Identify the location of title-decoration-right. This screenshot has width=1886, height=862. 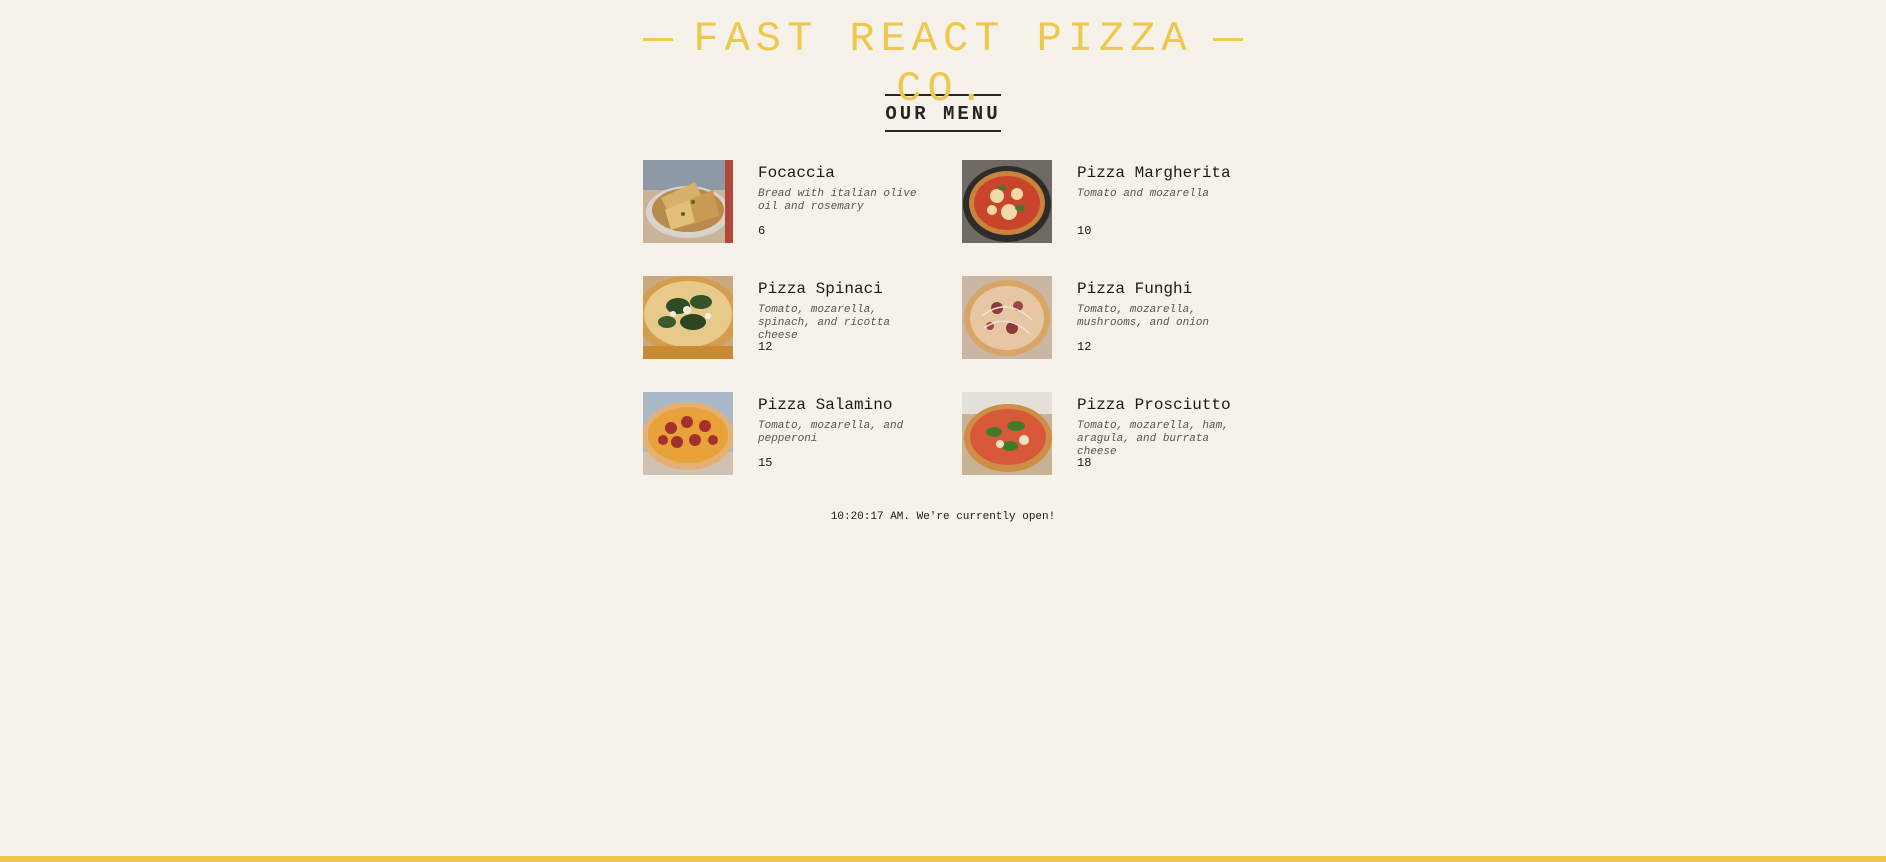
(1228, 39).